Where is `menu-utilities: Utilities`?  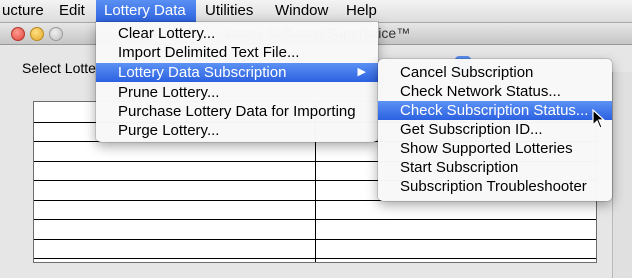 menu-utilities: Utilities is located at coordinates (229, 11).